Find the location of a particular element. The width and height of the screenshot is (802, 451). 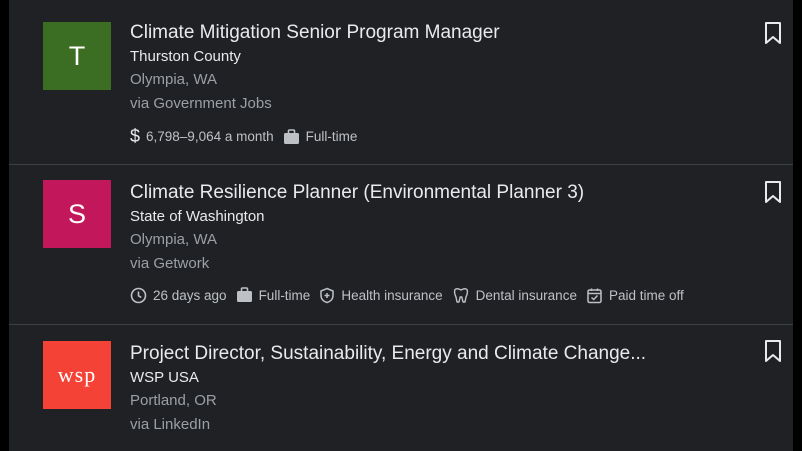

company-name: State of Washington is located at coordinates (197, 216).